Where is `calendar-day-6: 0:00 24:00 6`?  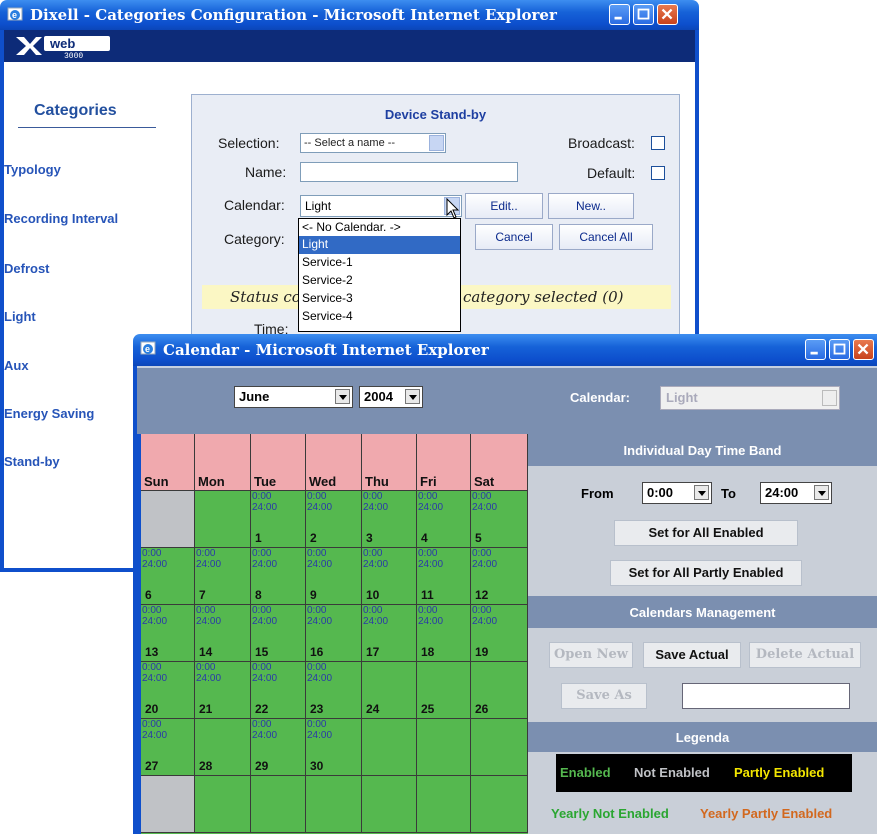 calendar-day-6: 0:00 24:00 6 is located at coordinates (168, 576).